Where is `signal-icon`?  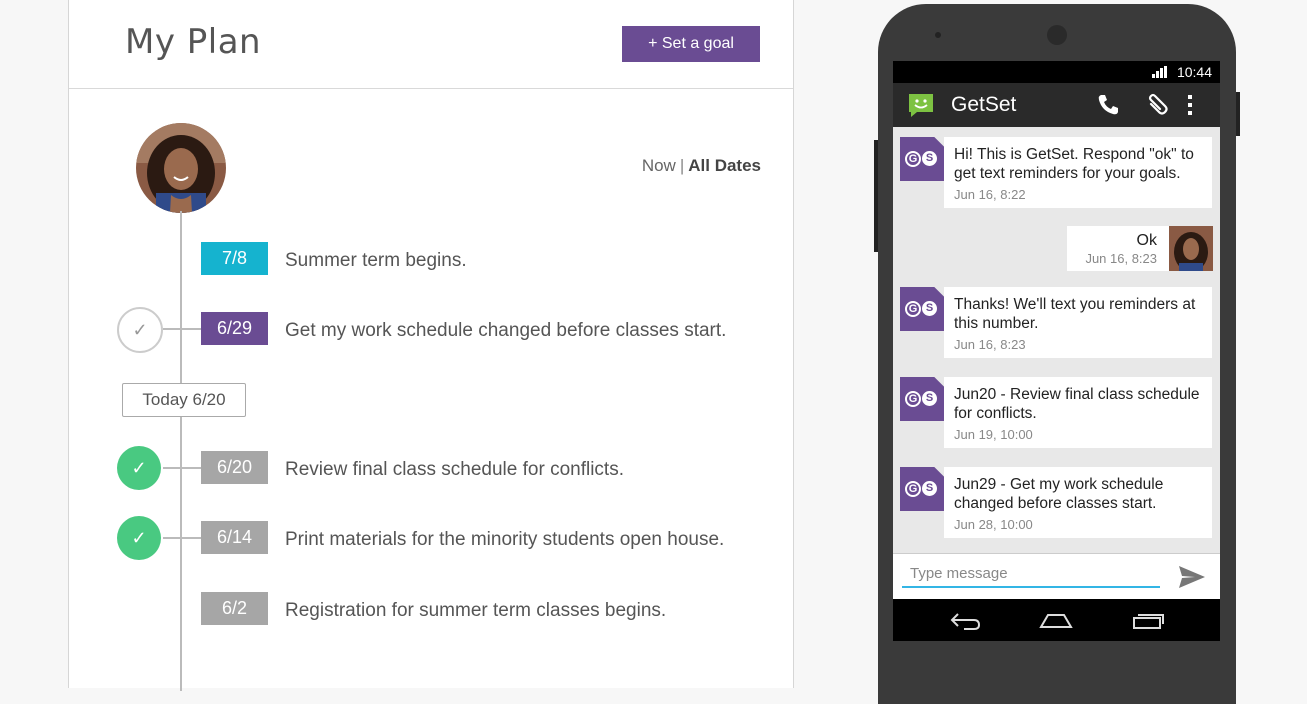
signal-icon is located at coordinates (1159, 72).